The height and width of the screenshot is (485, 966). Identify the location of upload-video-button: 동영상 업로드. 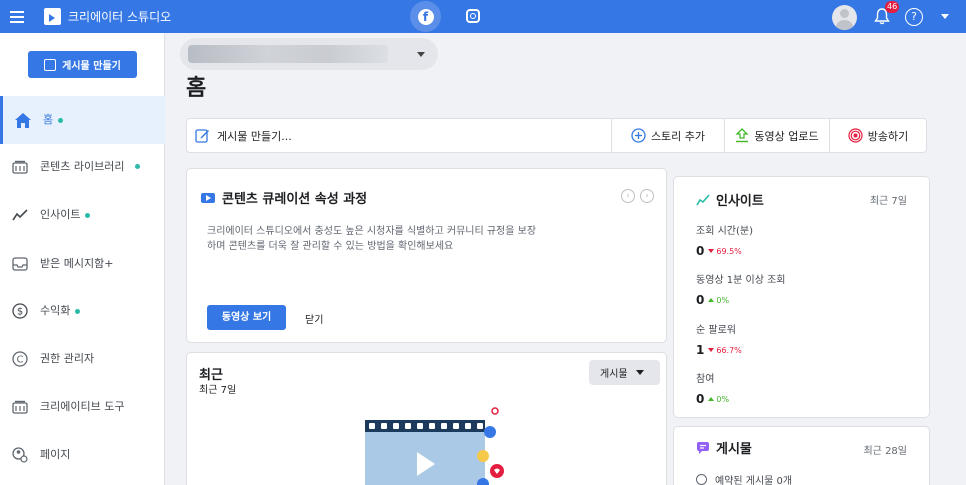
(776, 135).